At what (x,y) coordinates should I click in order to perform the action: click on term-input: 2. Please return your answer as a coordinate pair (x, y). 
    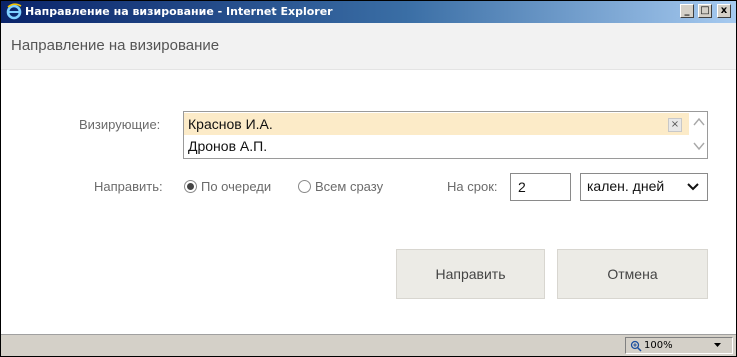
    Looking at the image, I should click on (540, 187).